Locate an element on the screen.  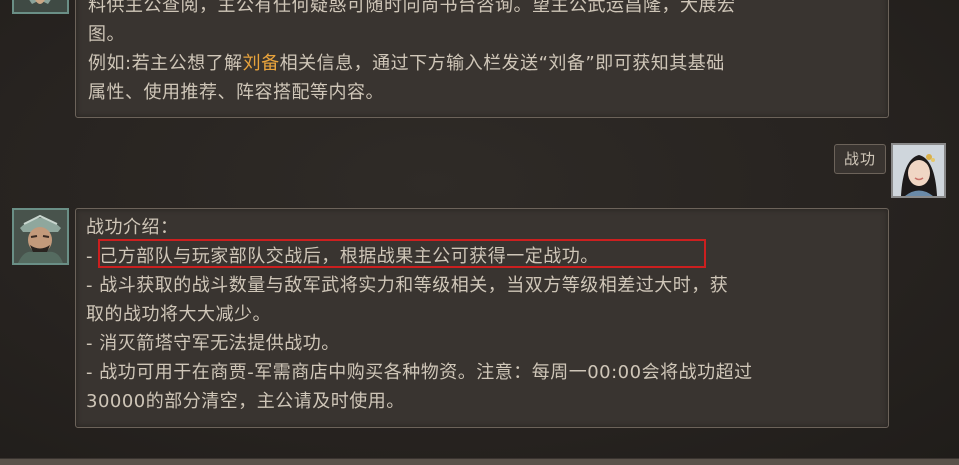
example-suffix: 相关信息，通过下方输入栏发送“刘备”即可获知其基础 is located at coordinates (502, 63).